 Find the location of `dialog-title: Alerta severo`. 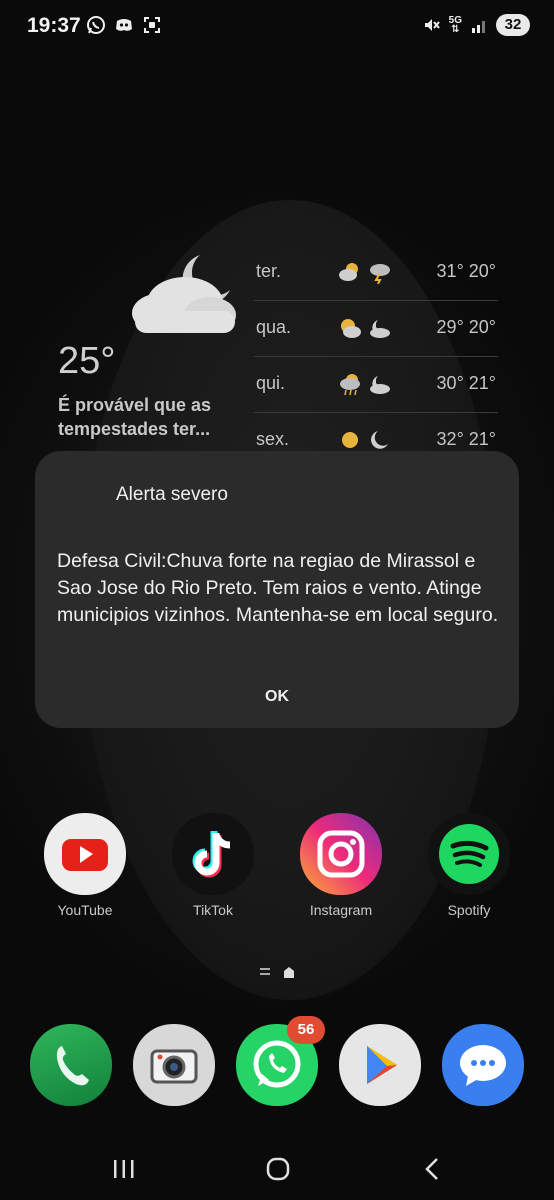

dialog-title: Alerta severo is located at coordinates (172, 494).